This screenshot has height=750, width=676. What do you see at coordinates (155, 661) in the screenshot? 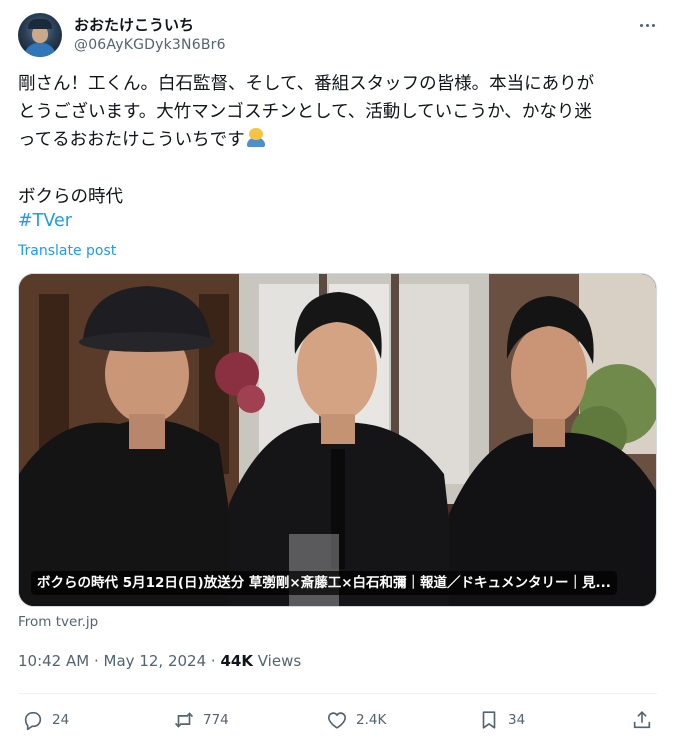
I see `tweet-date: May 12, 2024` at bounding box center [155, 661].